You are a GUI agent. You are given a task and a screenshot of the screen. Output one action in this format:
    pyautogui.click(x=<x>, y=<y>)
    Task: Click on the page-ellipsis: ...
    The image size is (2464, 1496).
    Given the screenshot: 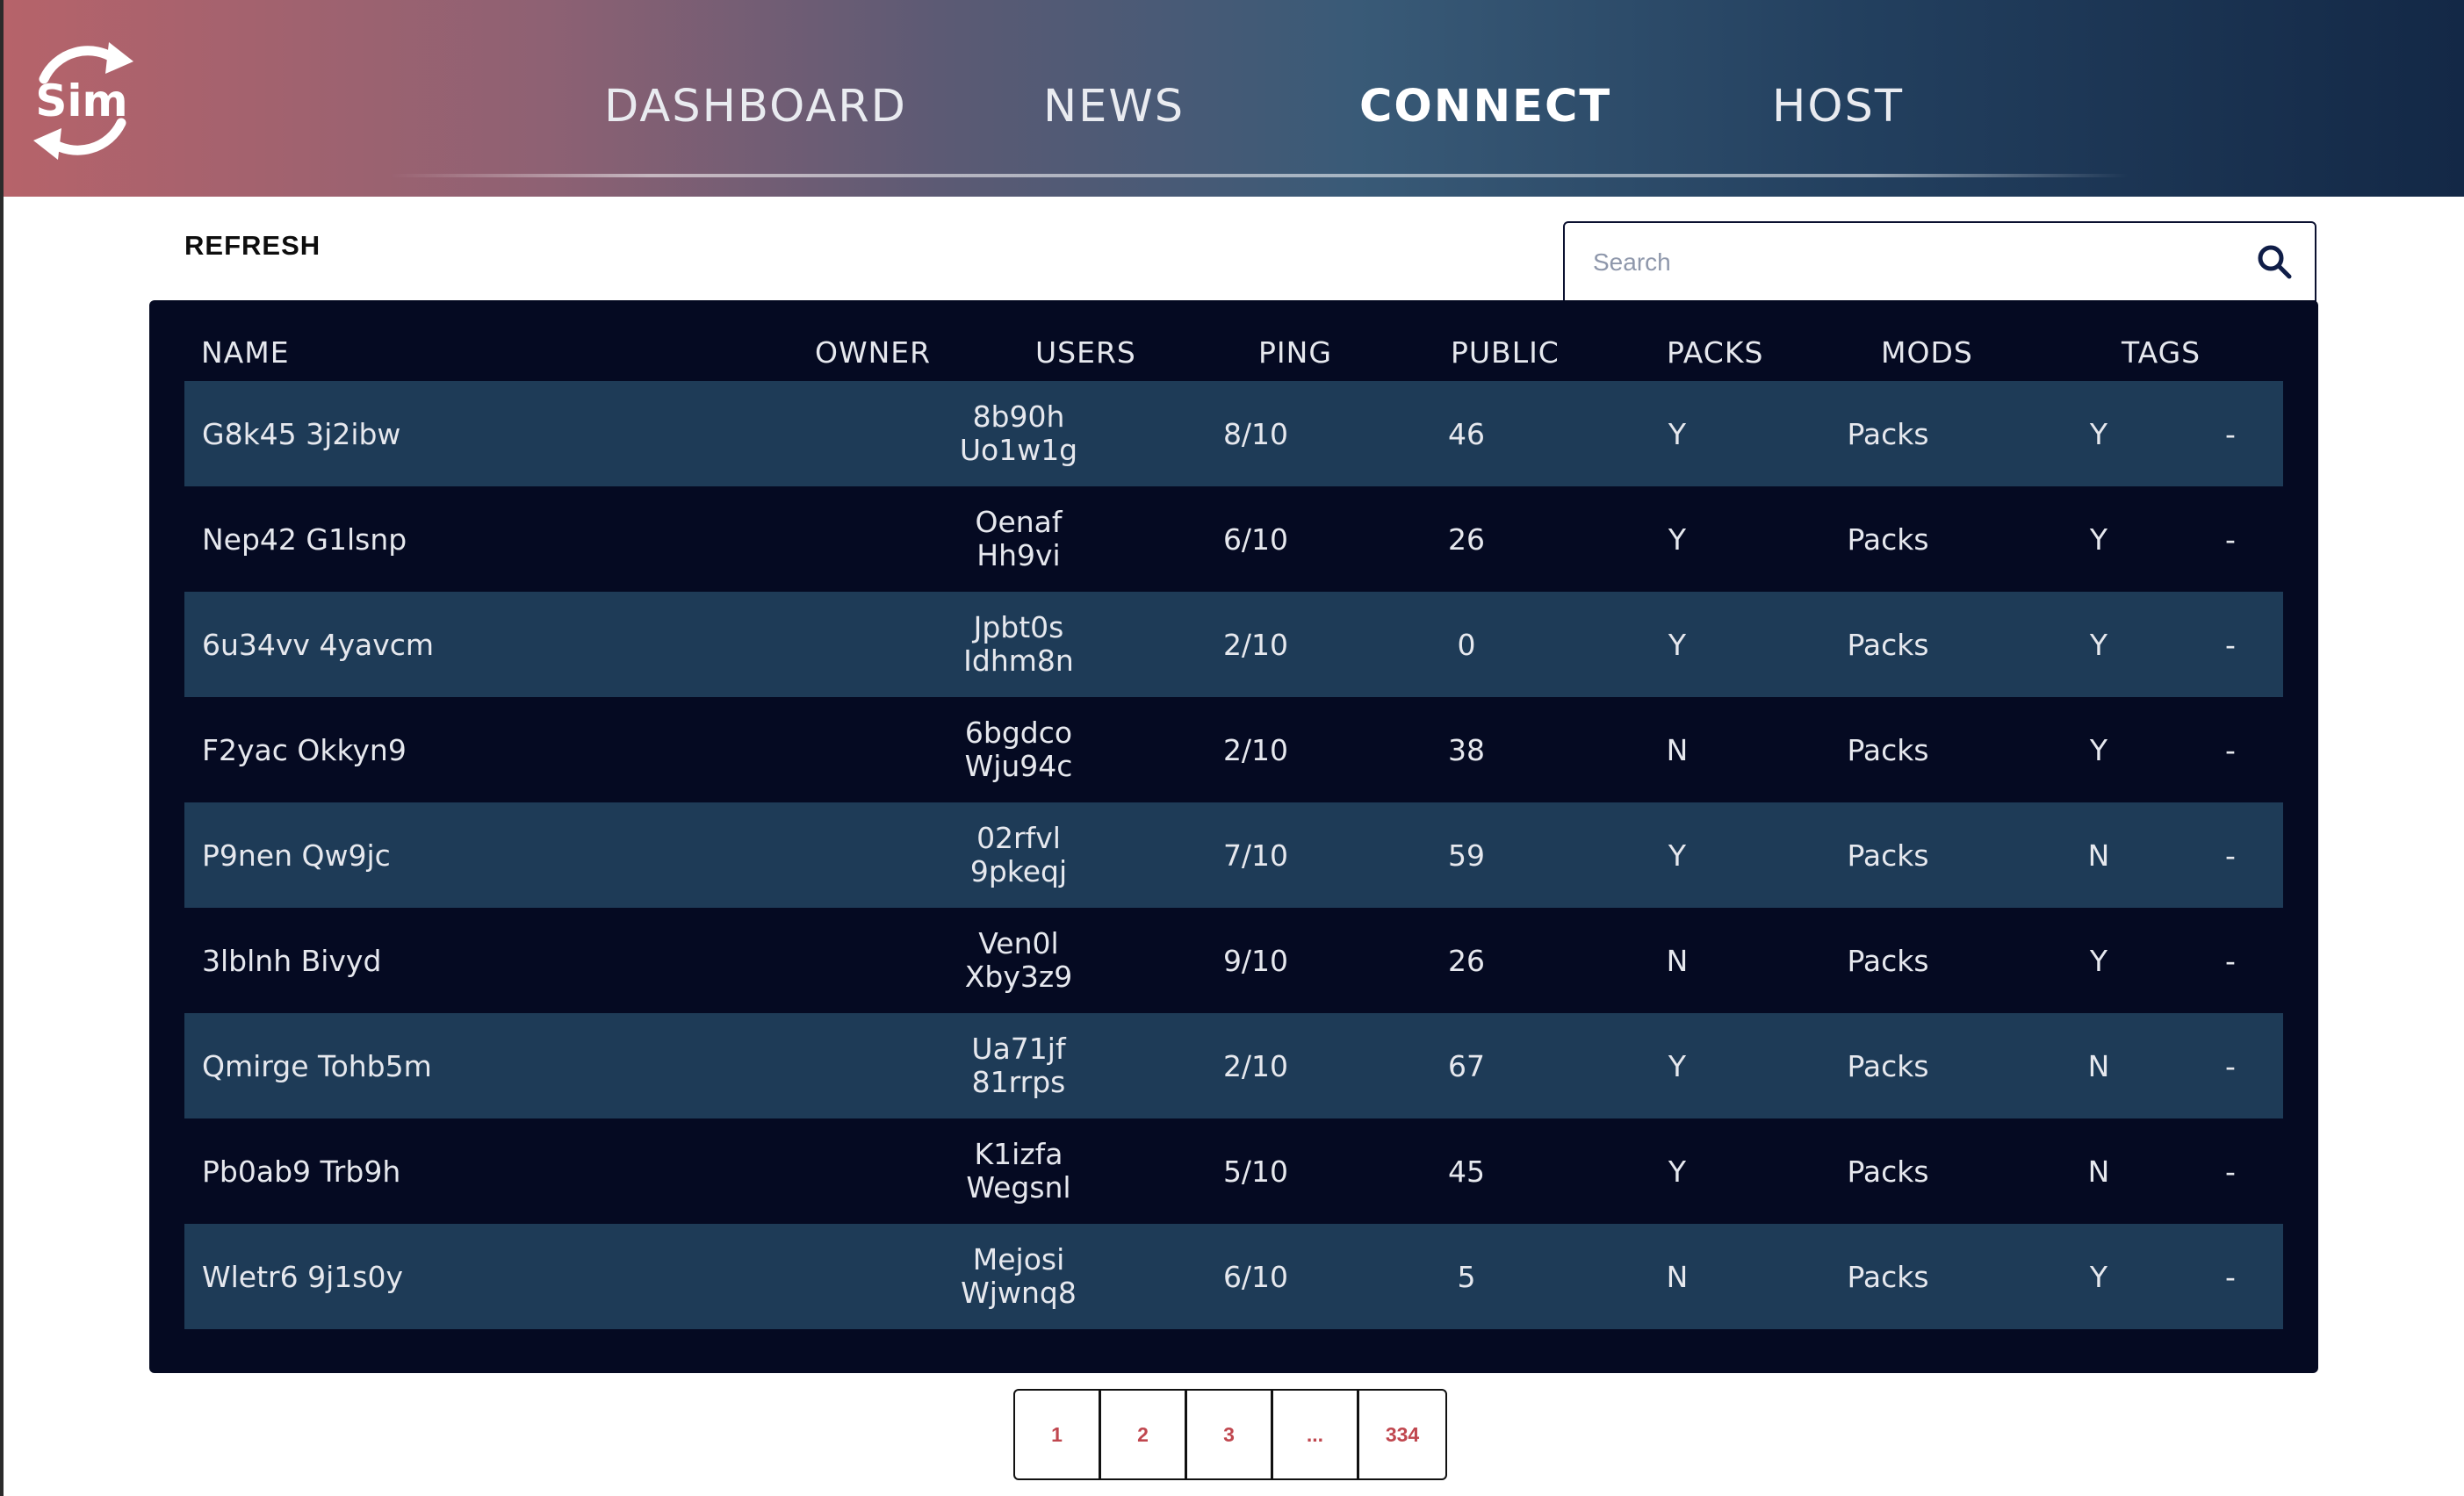 What is the action you would take?
    pyautogui.click(x=1316, y=1434)
    